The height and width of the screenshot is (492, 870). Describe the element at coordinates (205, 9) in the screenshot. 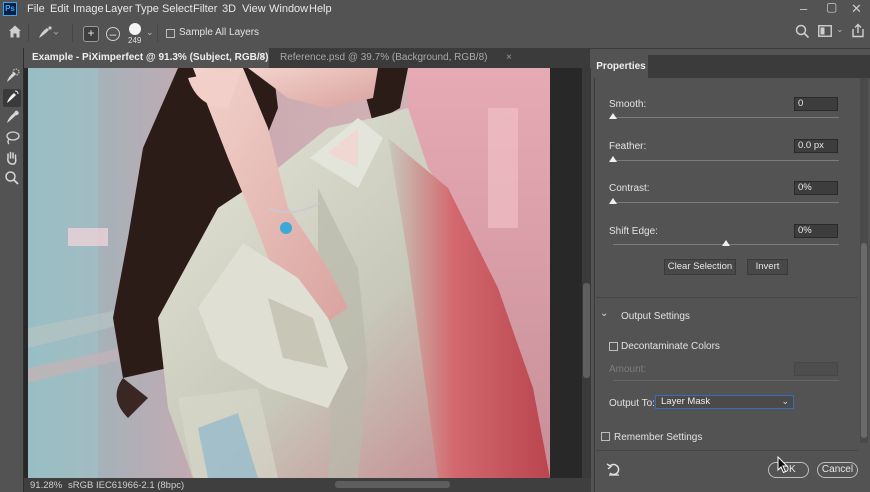

I see `menu-filter: Filter` at that location.